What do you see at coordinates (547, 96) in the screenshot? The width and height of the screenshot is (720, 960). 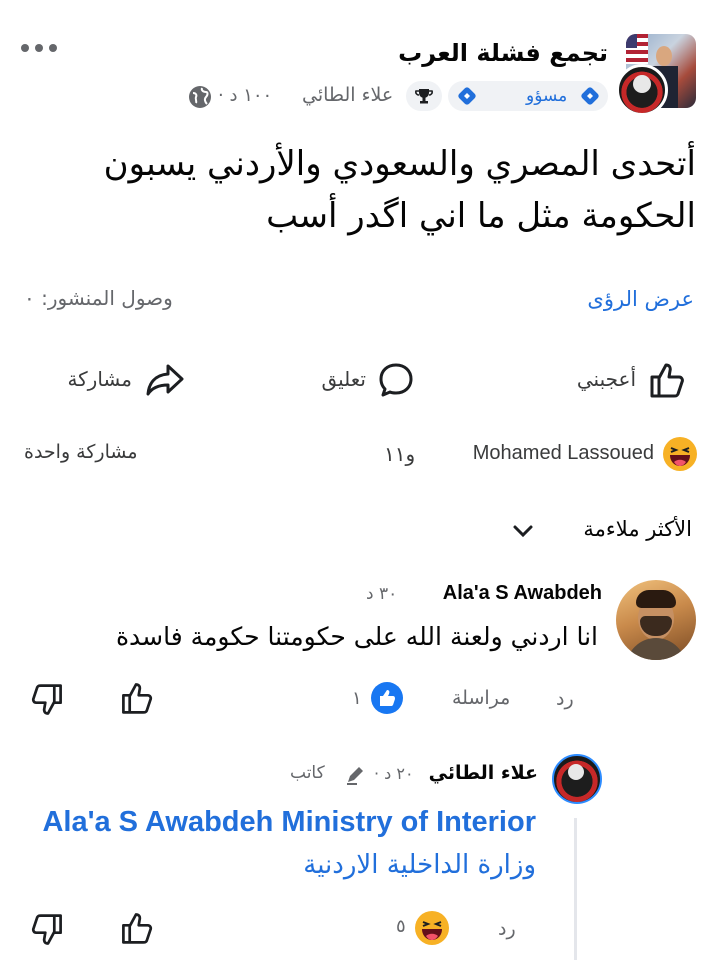 I see `admin-badge-label: مسؤو` at bounding box center [547, 96].